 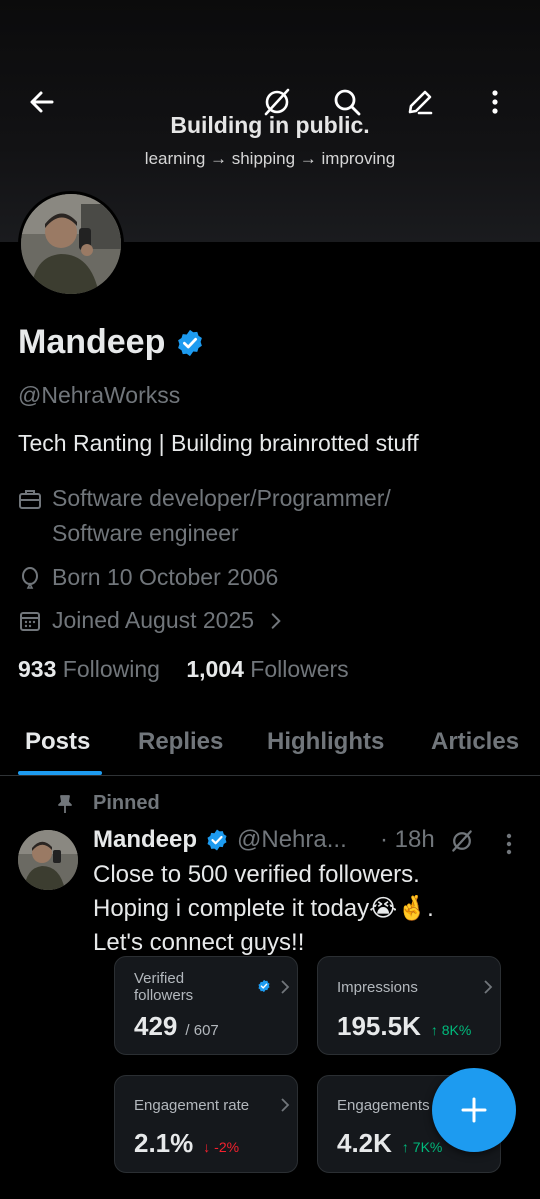 I want to click on following-link: 933 Following, so click(x=89, y=669).